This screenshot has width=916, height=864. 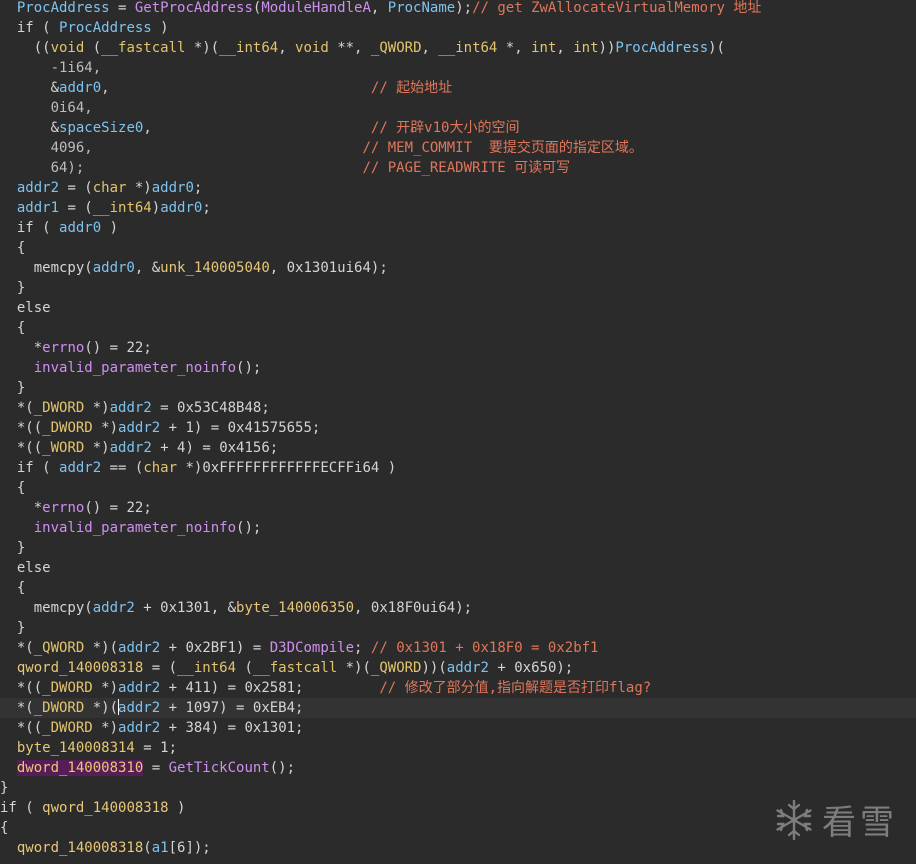 What do you see at coordinates (219, 768) in the screenshot?
I see `code-token: GetTickCount` at bounding box center [219, 768].